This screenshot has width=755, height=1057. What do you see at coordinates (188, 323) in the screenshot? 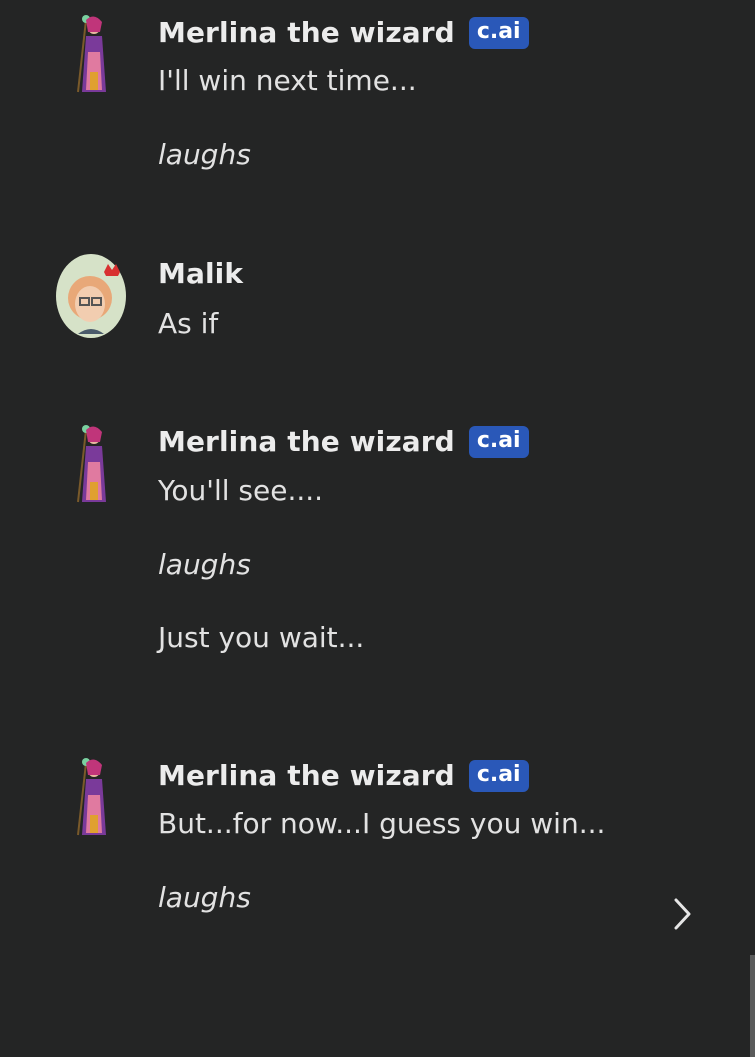
I see `message-text: As if` at bounding box center [188, 323].